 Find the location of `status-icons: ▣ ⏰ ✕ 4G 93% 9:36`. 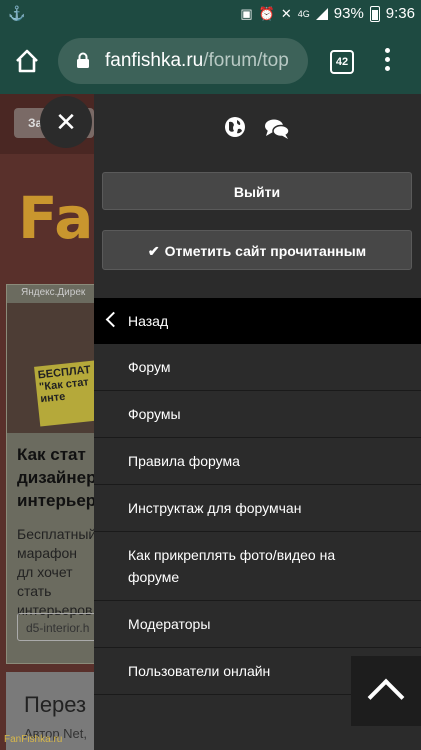

status-icons: ▣ ⏰ ✕ 4G 93% 9:36 is located at coordinates (327, 13).